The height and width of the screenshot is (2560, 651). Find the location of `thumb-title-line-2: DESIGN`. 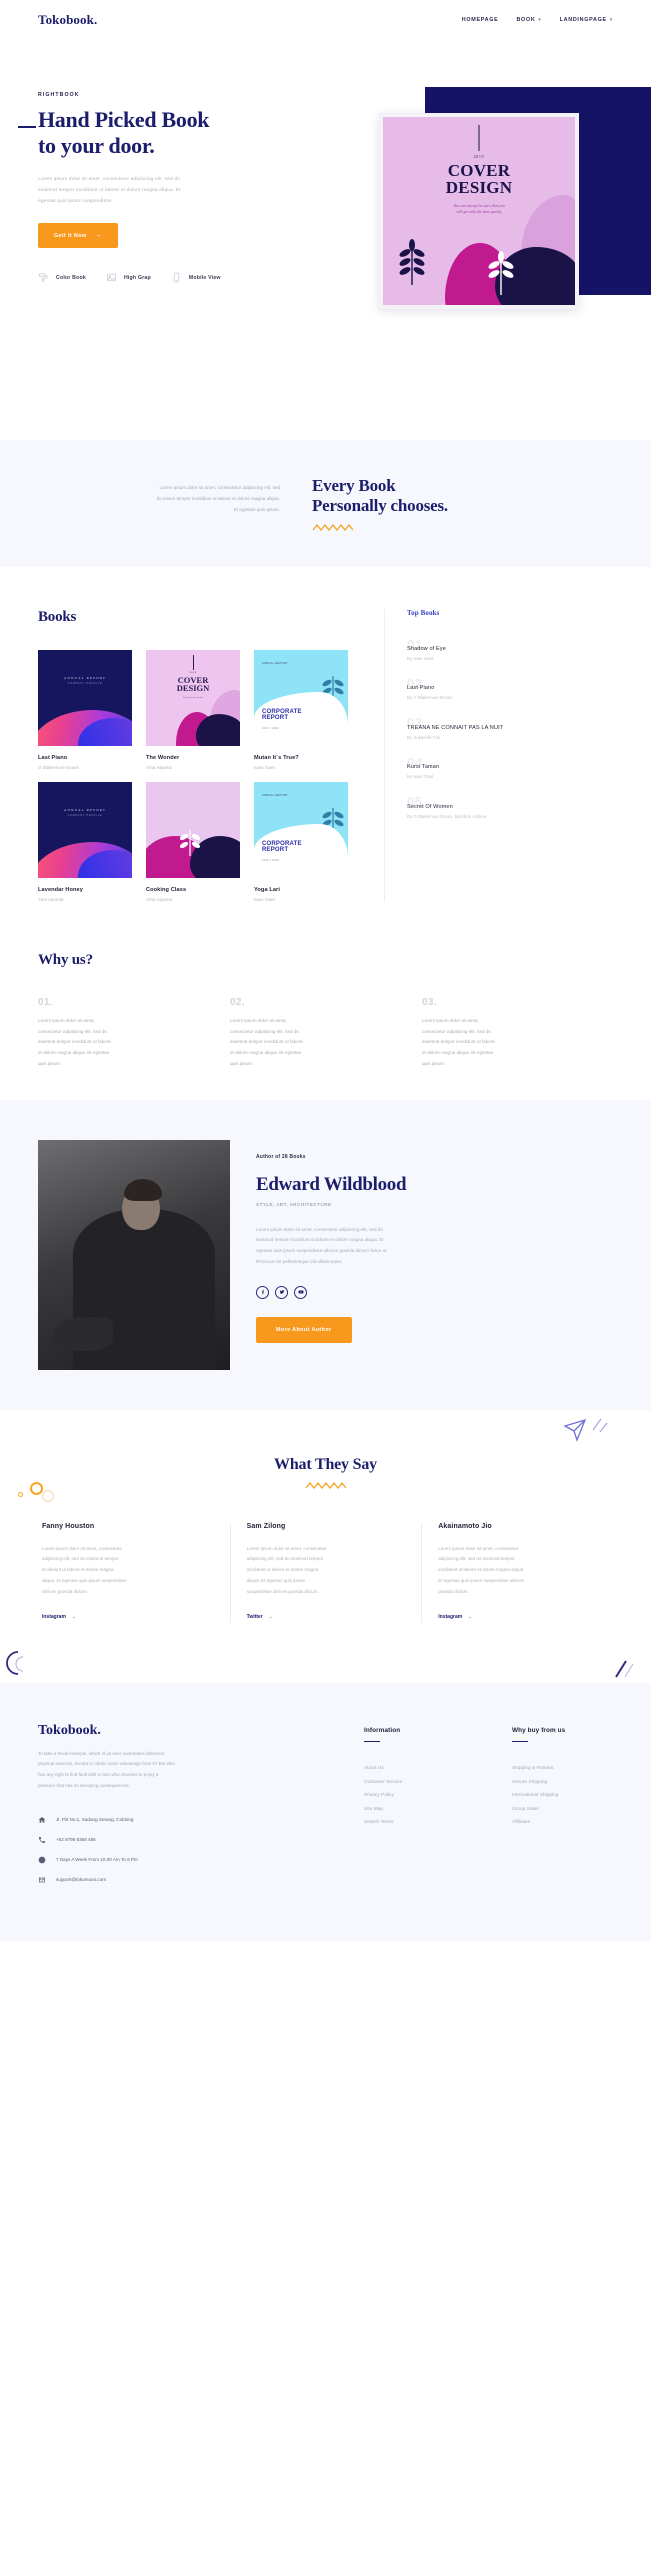

thumb-title-line-2: DESIGN is located at coordinates (193, 688).